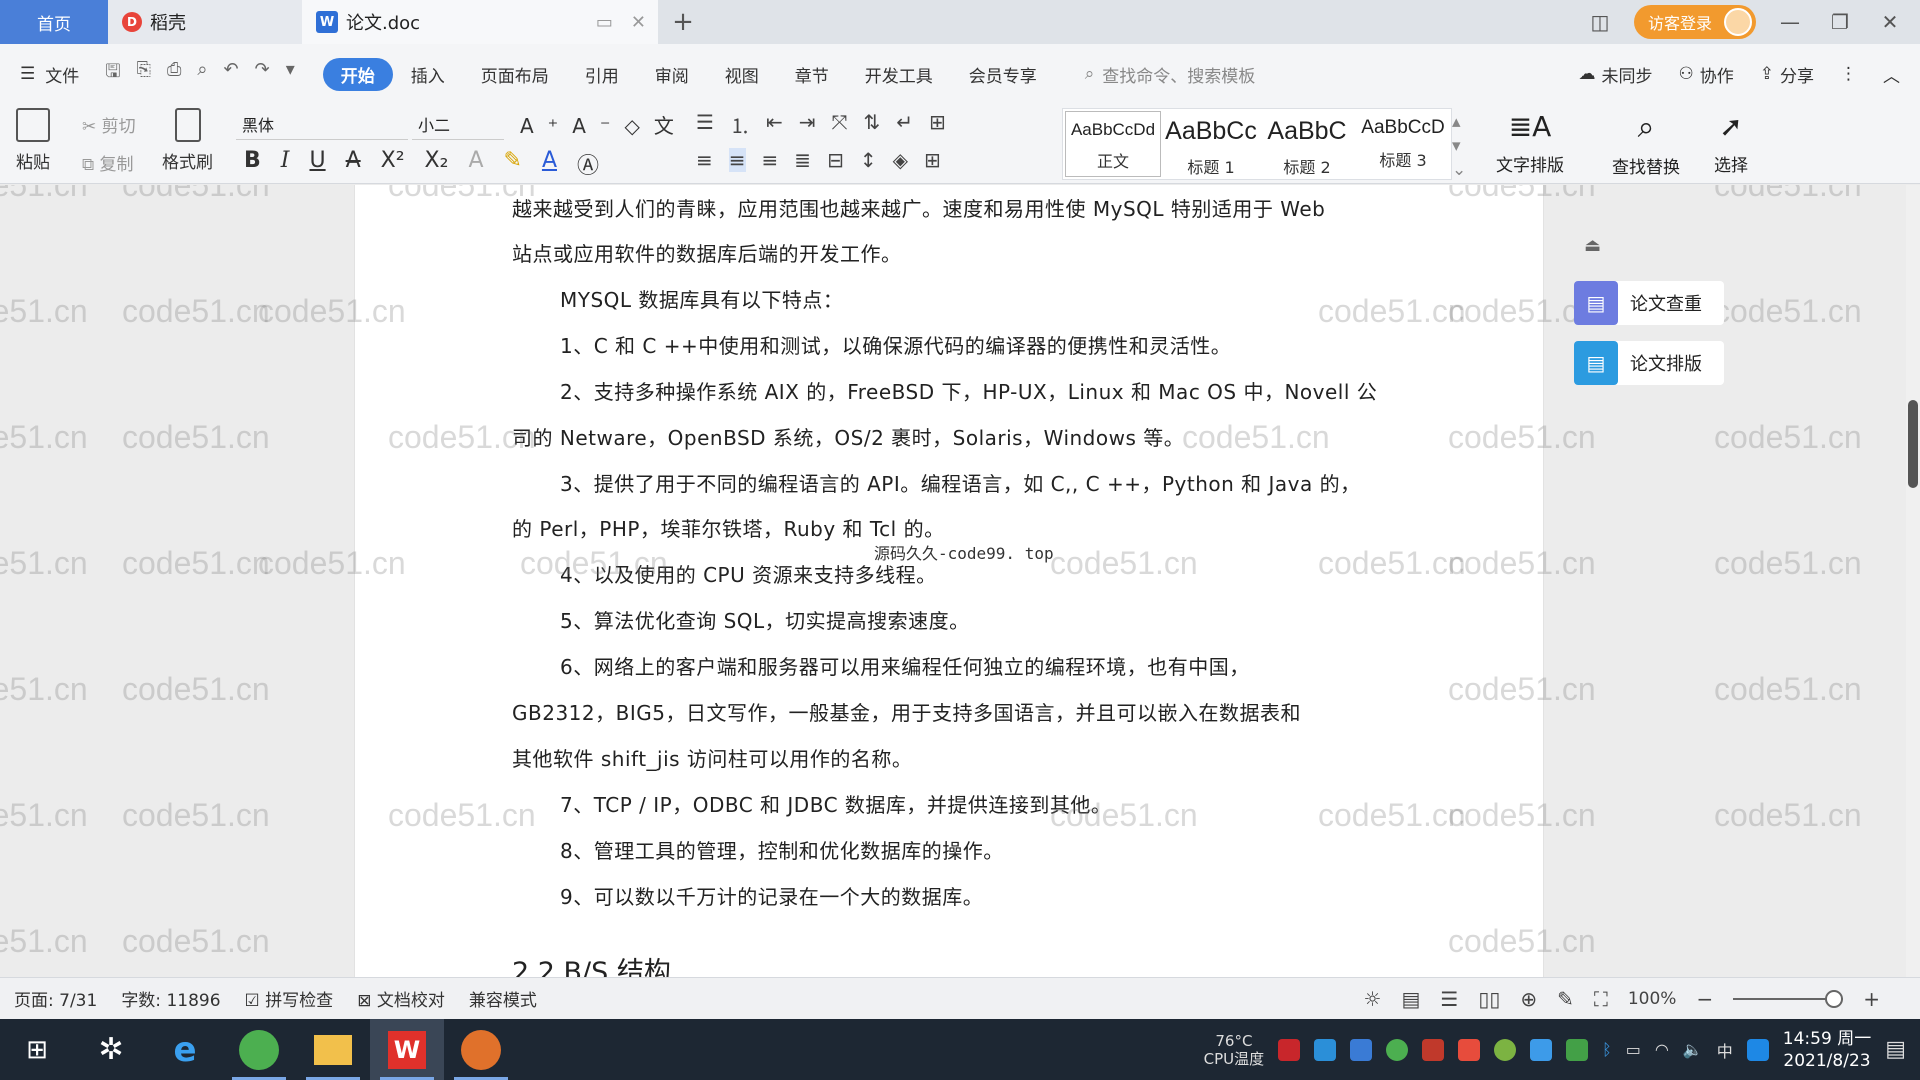 Image resolution: width=1920 pixels, height=1080 pixels. I want to click on zoom-in-icon: +, so click(1871, 999).